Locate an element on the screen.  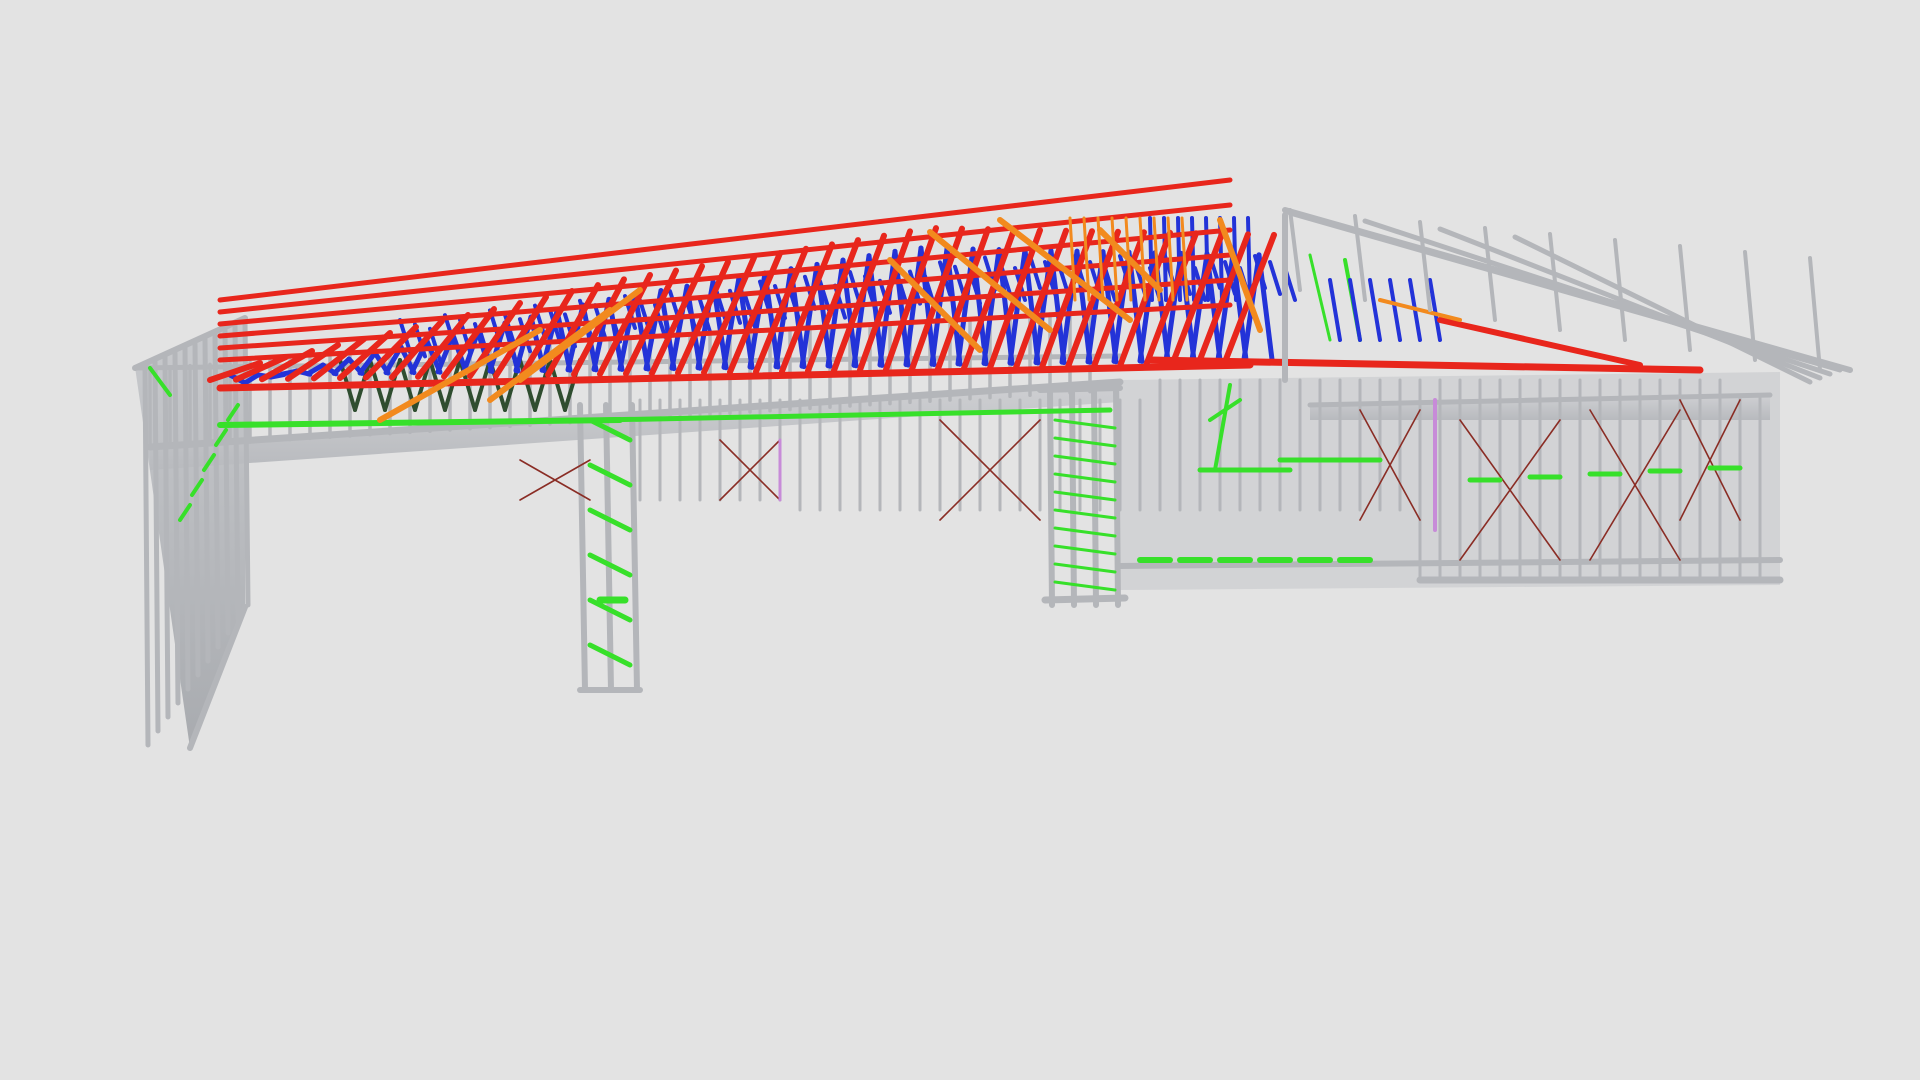
carport-roof-frame is located at coordinates (1567, 296).